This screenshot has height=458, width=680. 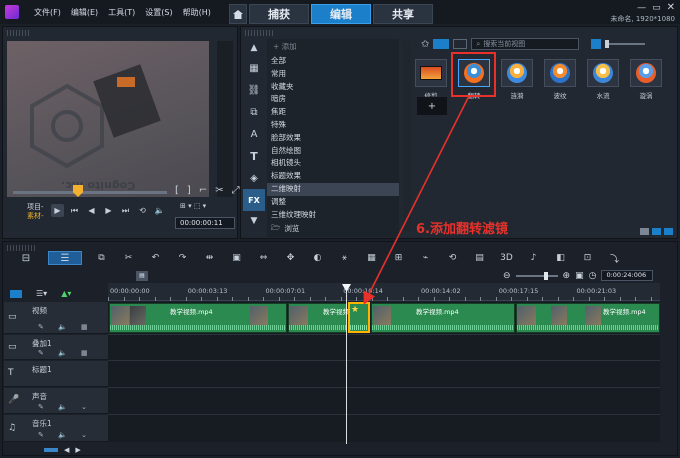 What do you see at coordinates (333, 189) in the screenshot?
I see `category-item: 二维映射` at bounding box center [333, 189].